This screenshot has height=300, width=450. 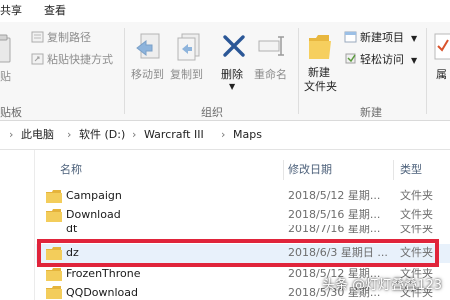 I want to click on copy-to-button: 复制到, so click(x=186, y=74).